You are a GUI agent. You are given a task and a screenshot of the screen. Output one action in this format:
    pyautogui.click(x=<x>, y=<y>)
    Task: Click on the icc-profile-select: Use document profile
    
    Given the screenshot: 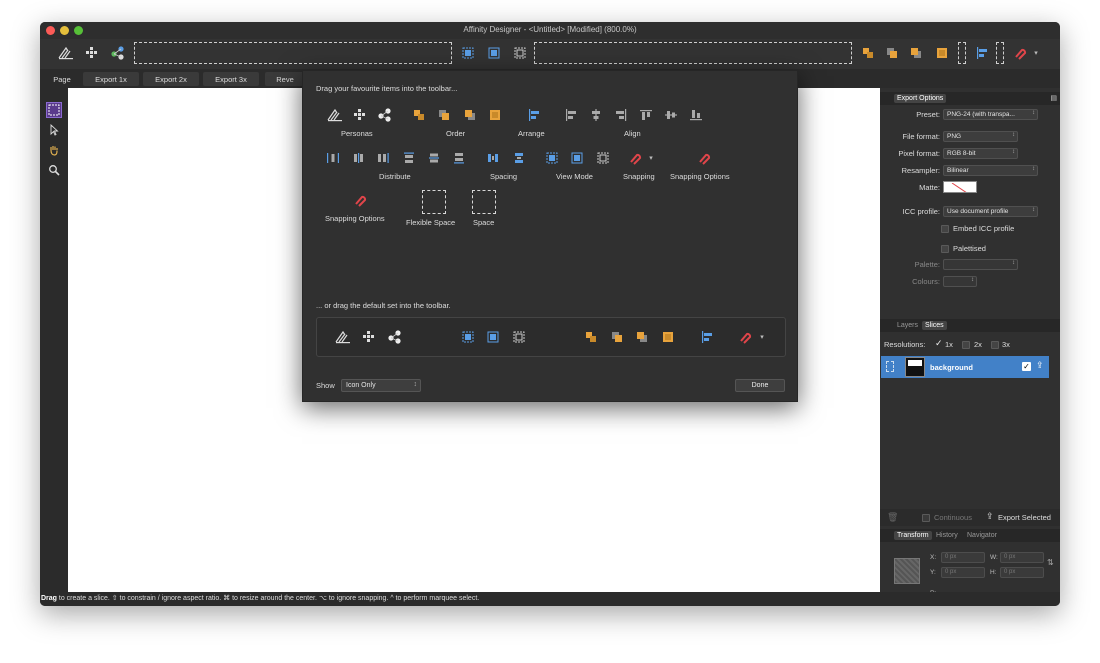 What is the action you would take?
    pyautogui.click(x=990, y=211)
    